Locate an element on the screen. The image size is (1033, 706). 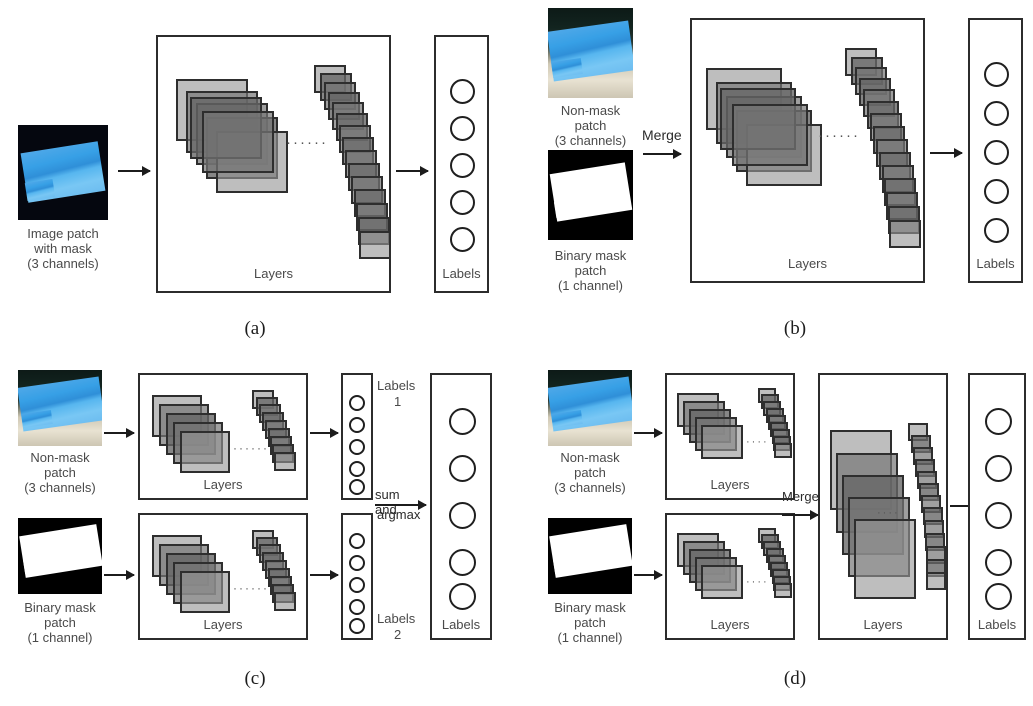
panel-b-input2-caption-line2: patch is located at coordinates (590, 270).